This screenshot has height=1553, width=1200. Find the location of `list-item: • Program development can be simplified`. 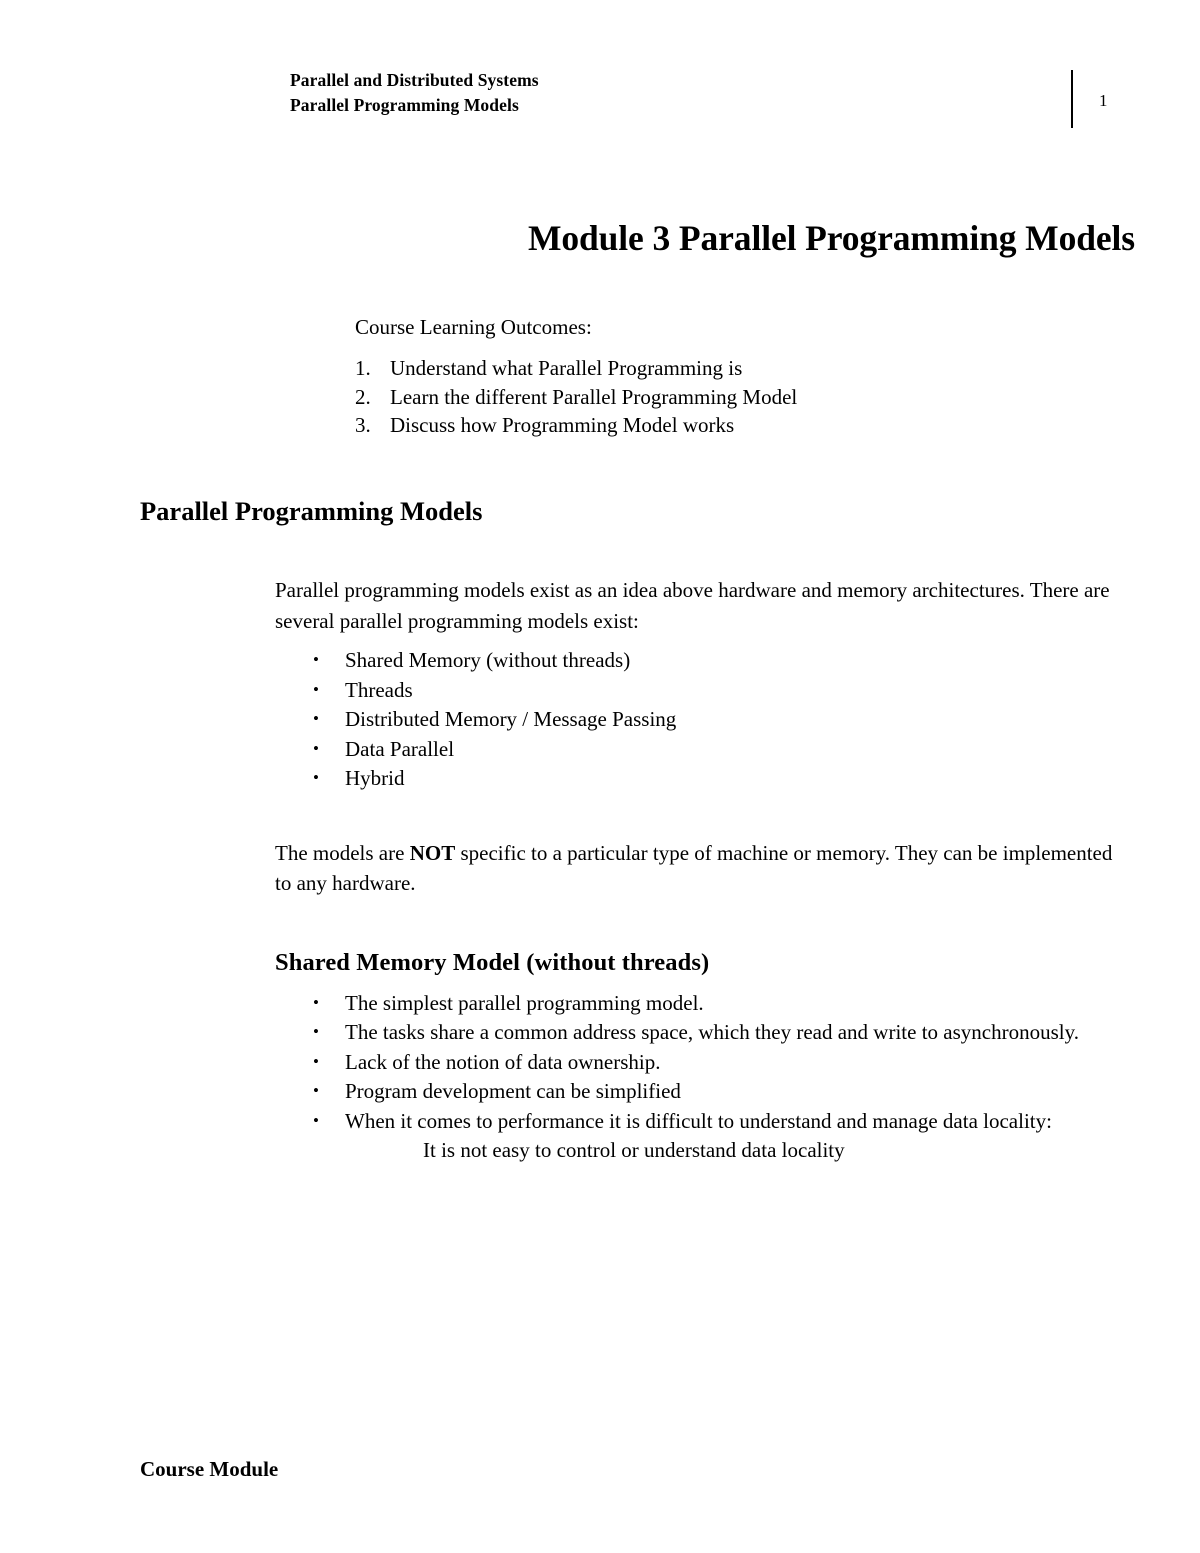

list-item: • Program development can be simplified is located at coordinates (700, 1091).